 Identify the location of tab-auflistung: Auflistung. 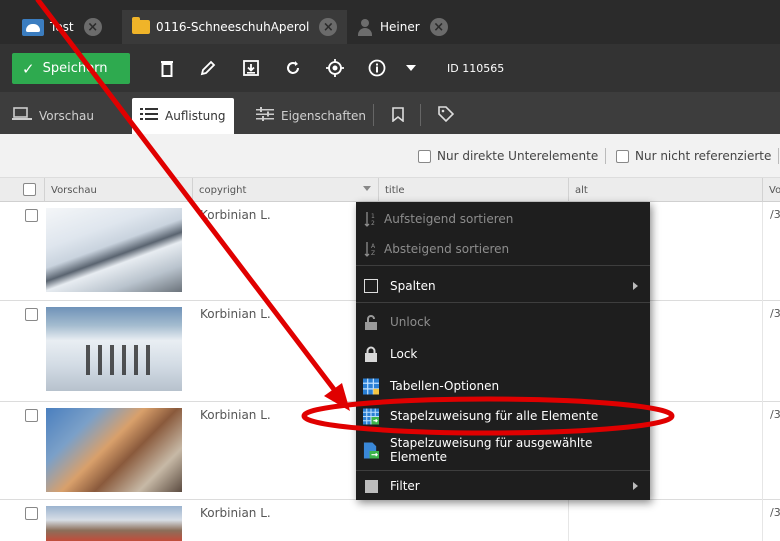
(183, 116).